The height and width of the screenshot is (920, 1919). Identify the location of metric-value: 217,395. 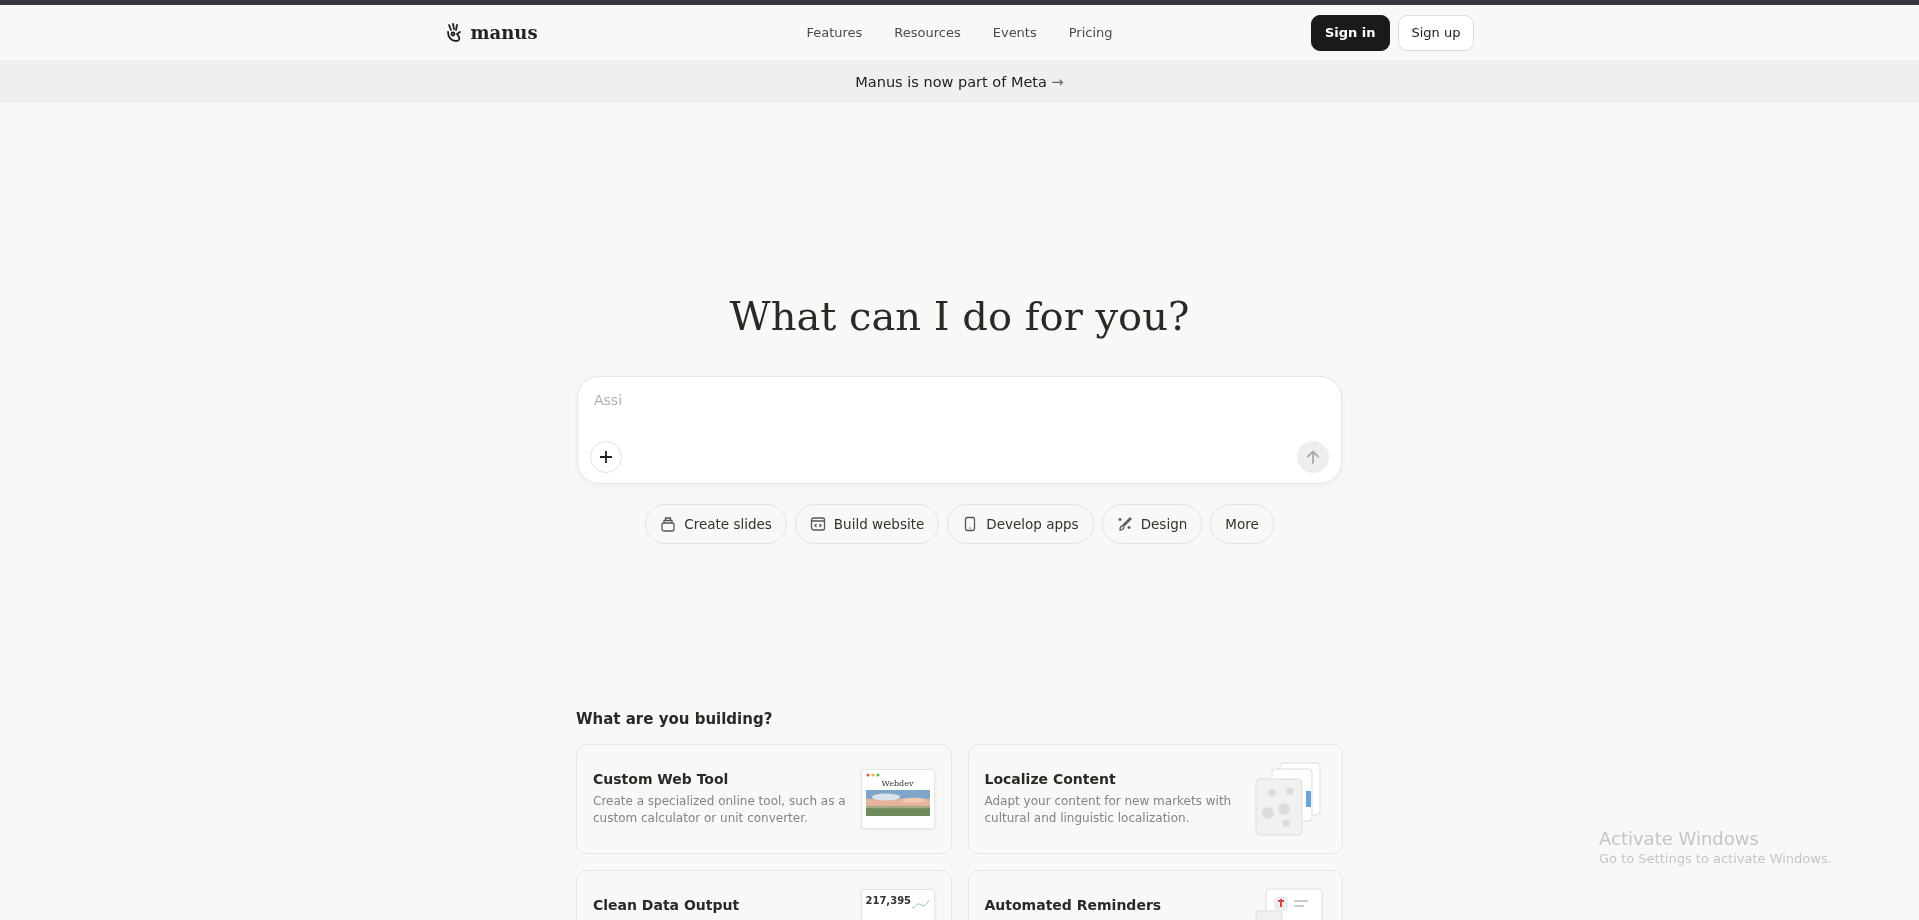
(888, 900).